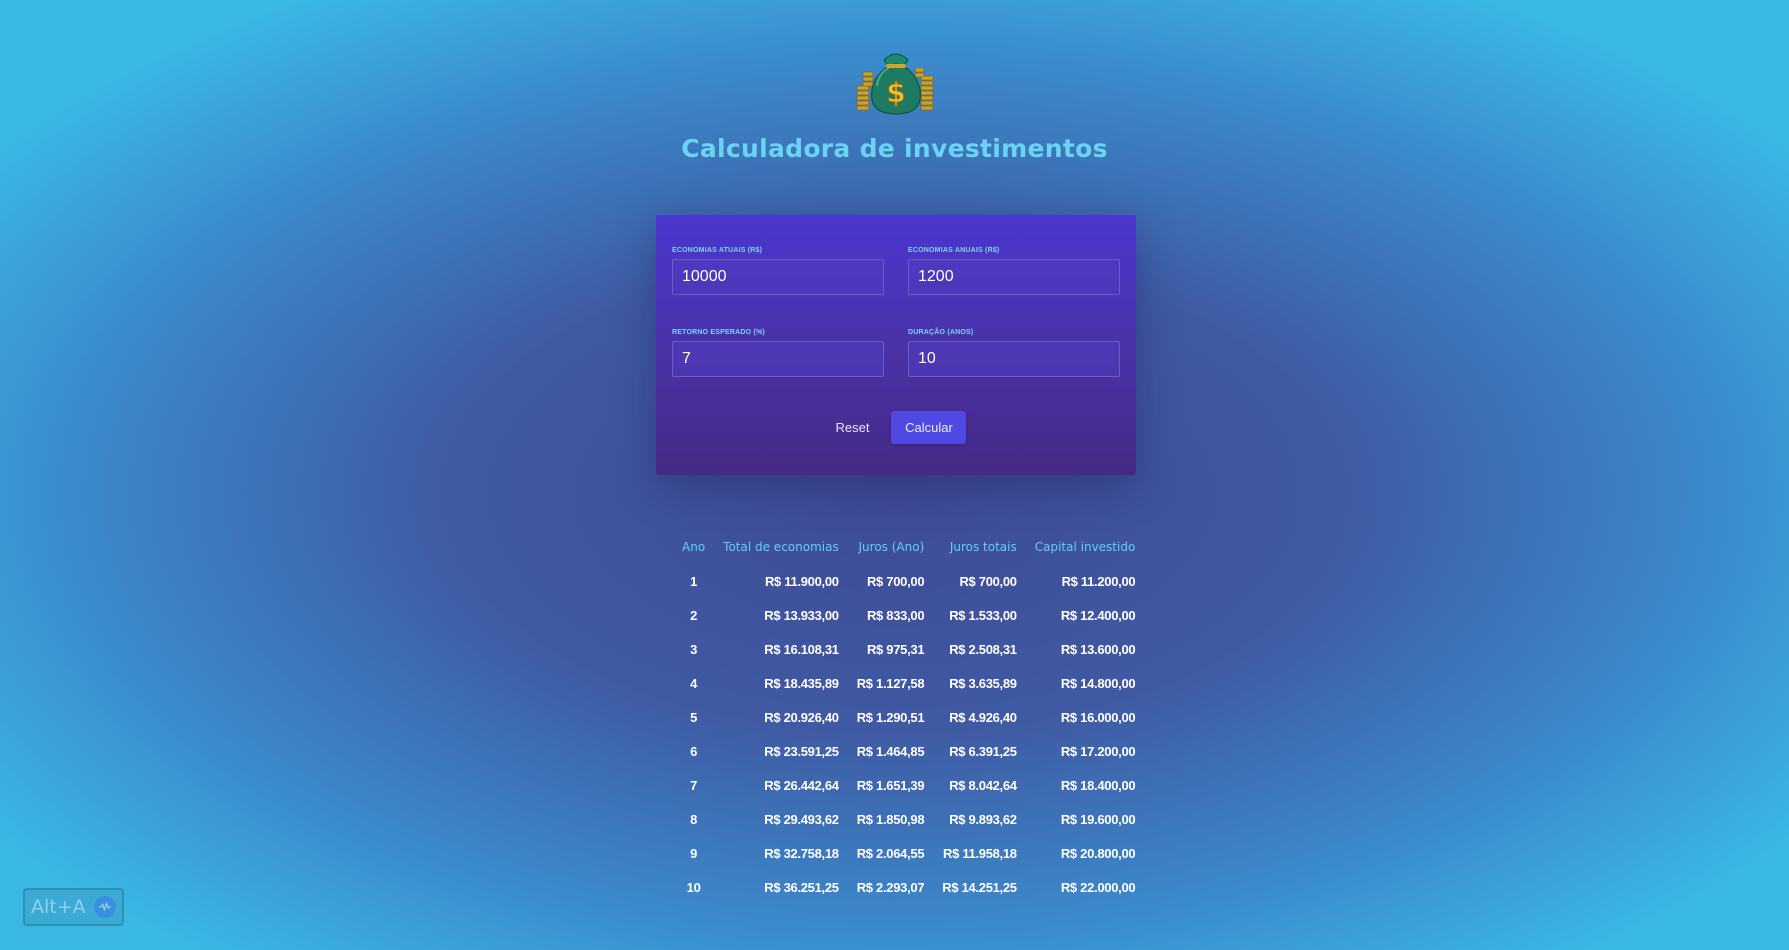  I want to click on cell-total-interest: R$ 1.533,00, so click(983, 615).